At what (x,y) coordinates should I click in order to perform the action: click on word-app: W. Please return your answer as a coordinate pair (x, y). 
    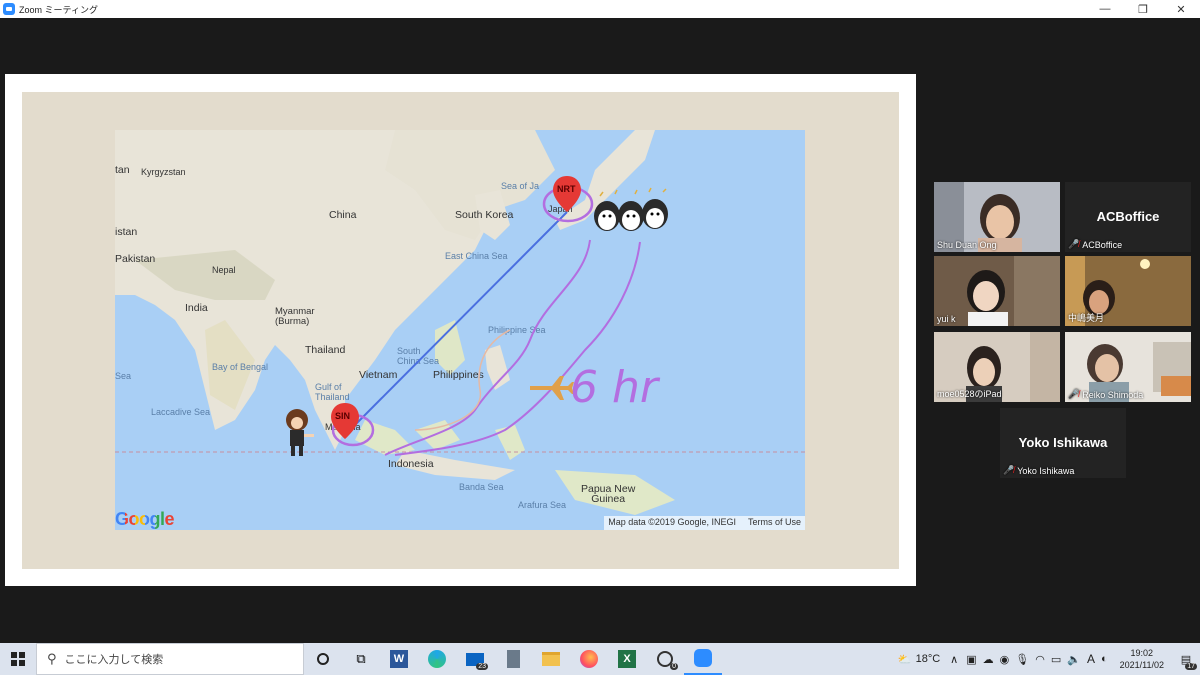
    Looking at the image, I should click on (399, 659).